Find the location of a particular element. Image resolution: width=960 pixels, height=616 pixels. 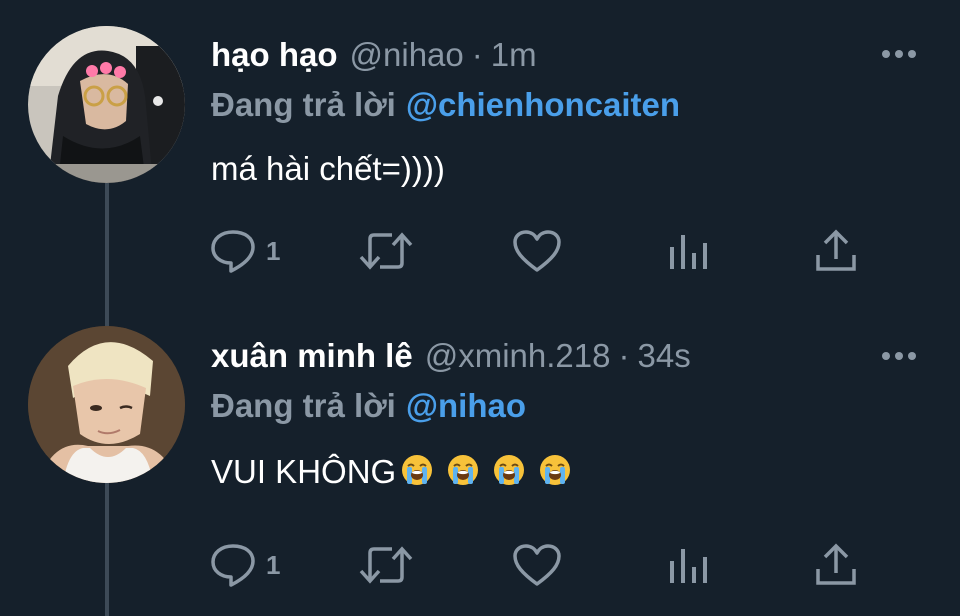

reply-mention-link: @chienhoncaiten is located at coordinates (543, 104).